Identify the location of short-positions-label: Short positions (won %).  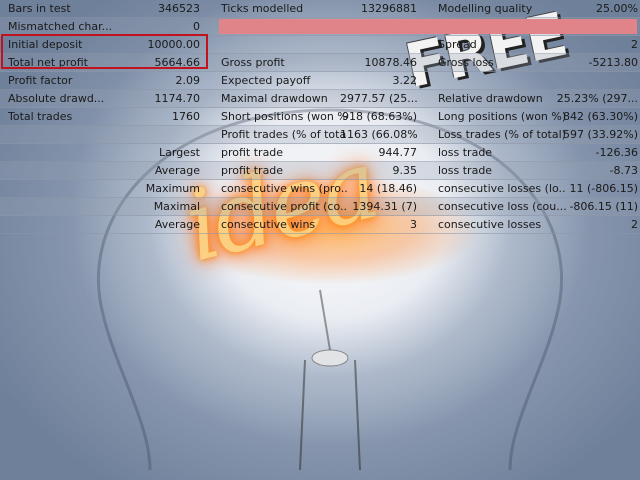
(284, 116).